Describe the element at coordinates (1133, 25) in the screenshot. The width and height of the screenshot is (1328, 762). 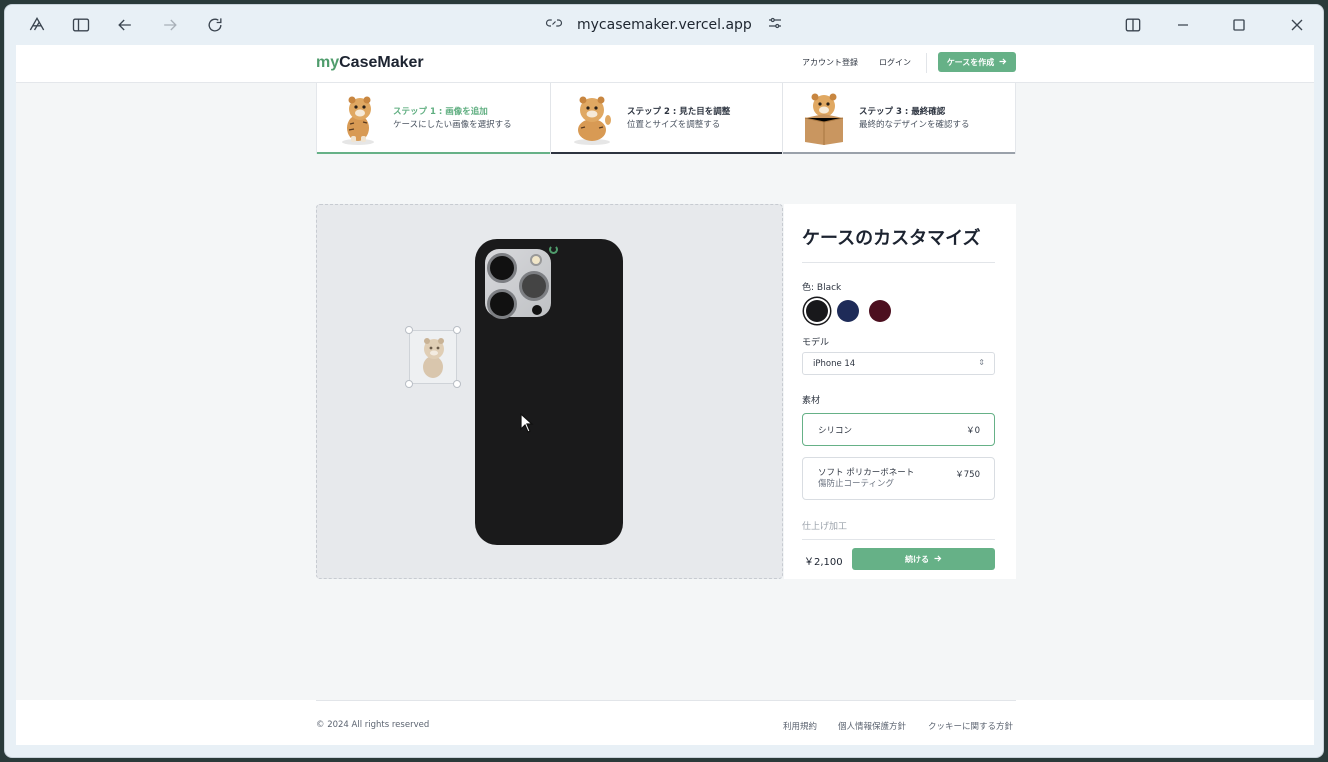
I see `split-view-icon` at that location.